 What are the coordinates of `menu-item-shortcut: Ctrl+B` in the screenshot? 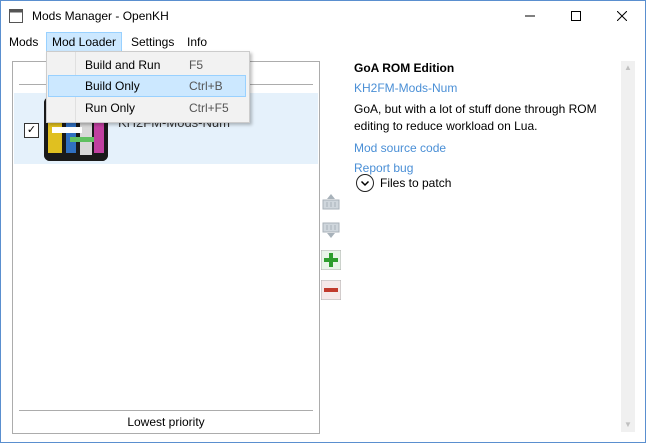 It's located at (206, 86).